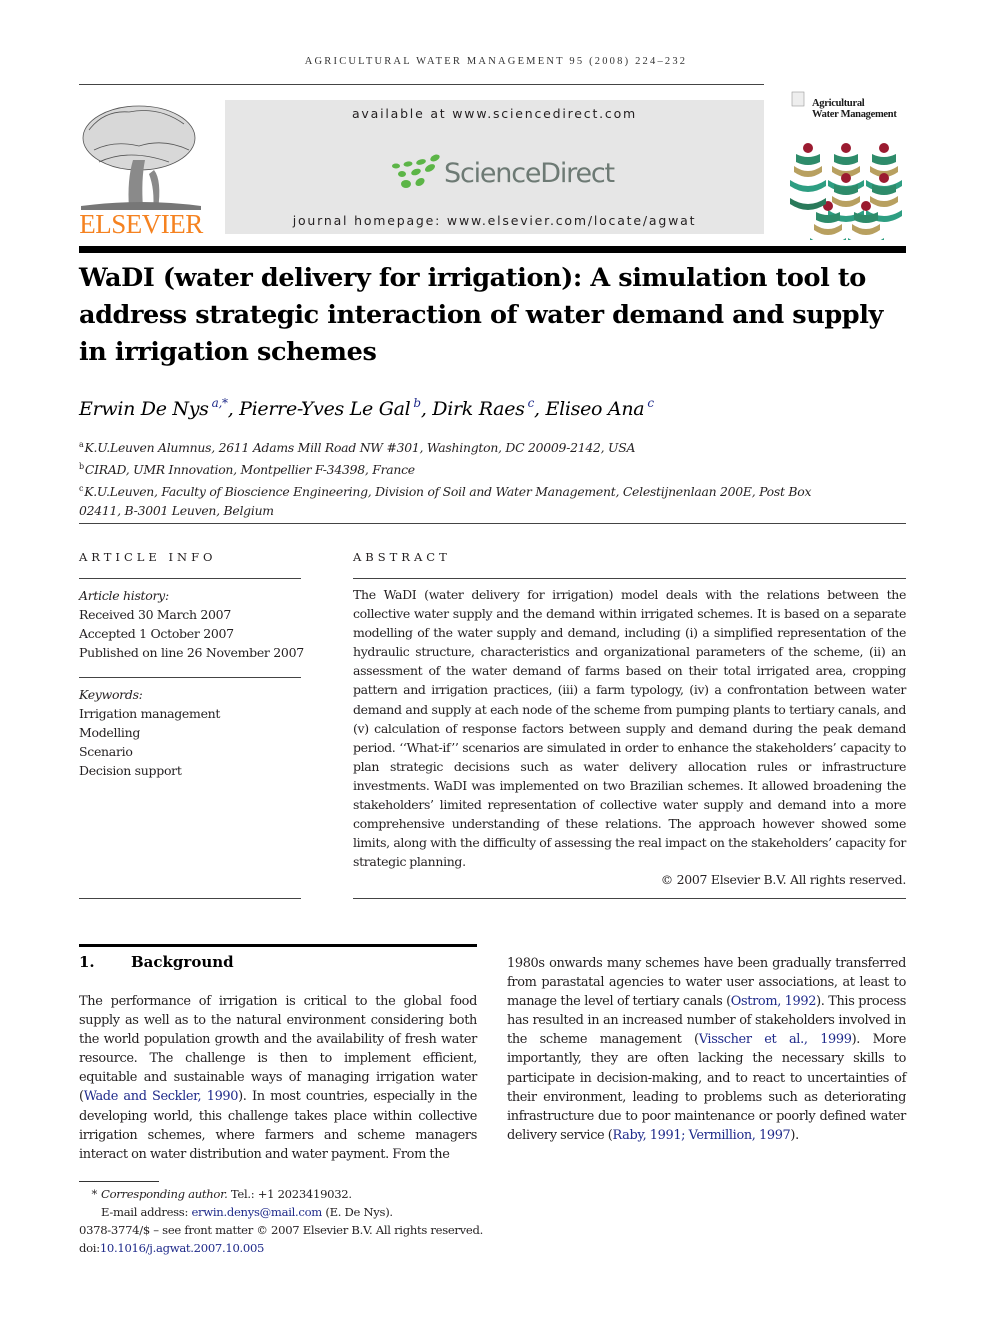 Image resolution: width=992 pixels, height=1323 pixels. What do you see at coordinates (478, 409) in the screenshot?
I see `author-name: Dirk Raes` at bounding box center [478, 409].